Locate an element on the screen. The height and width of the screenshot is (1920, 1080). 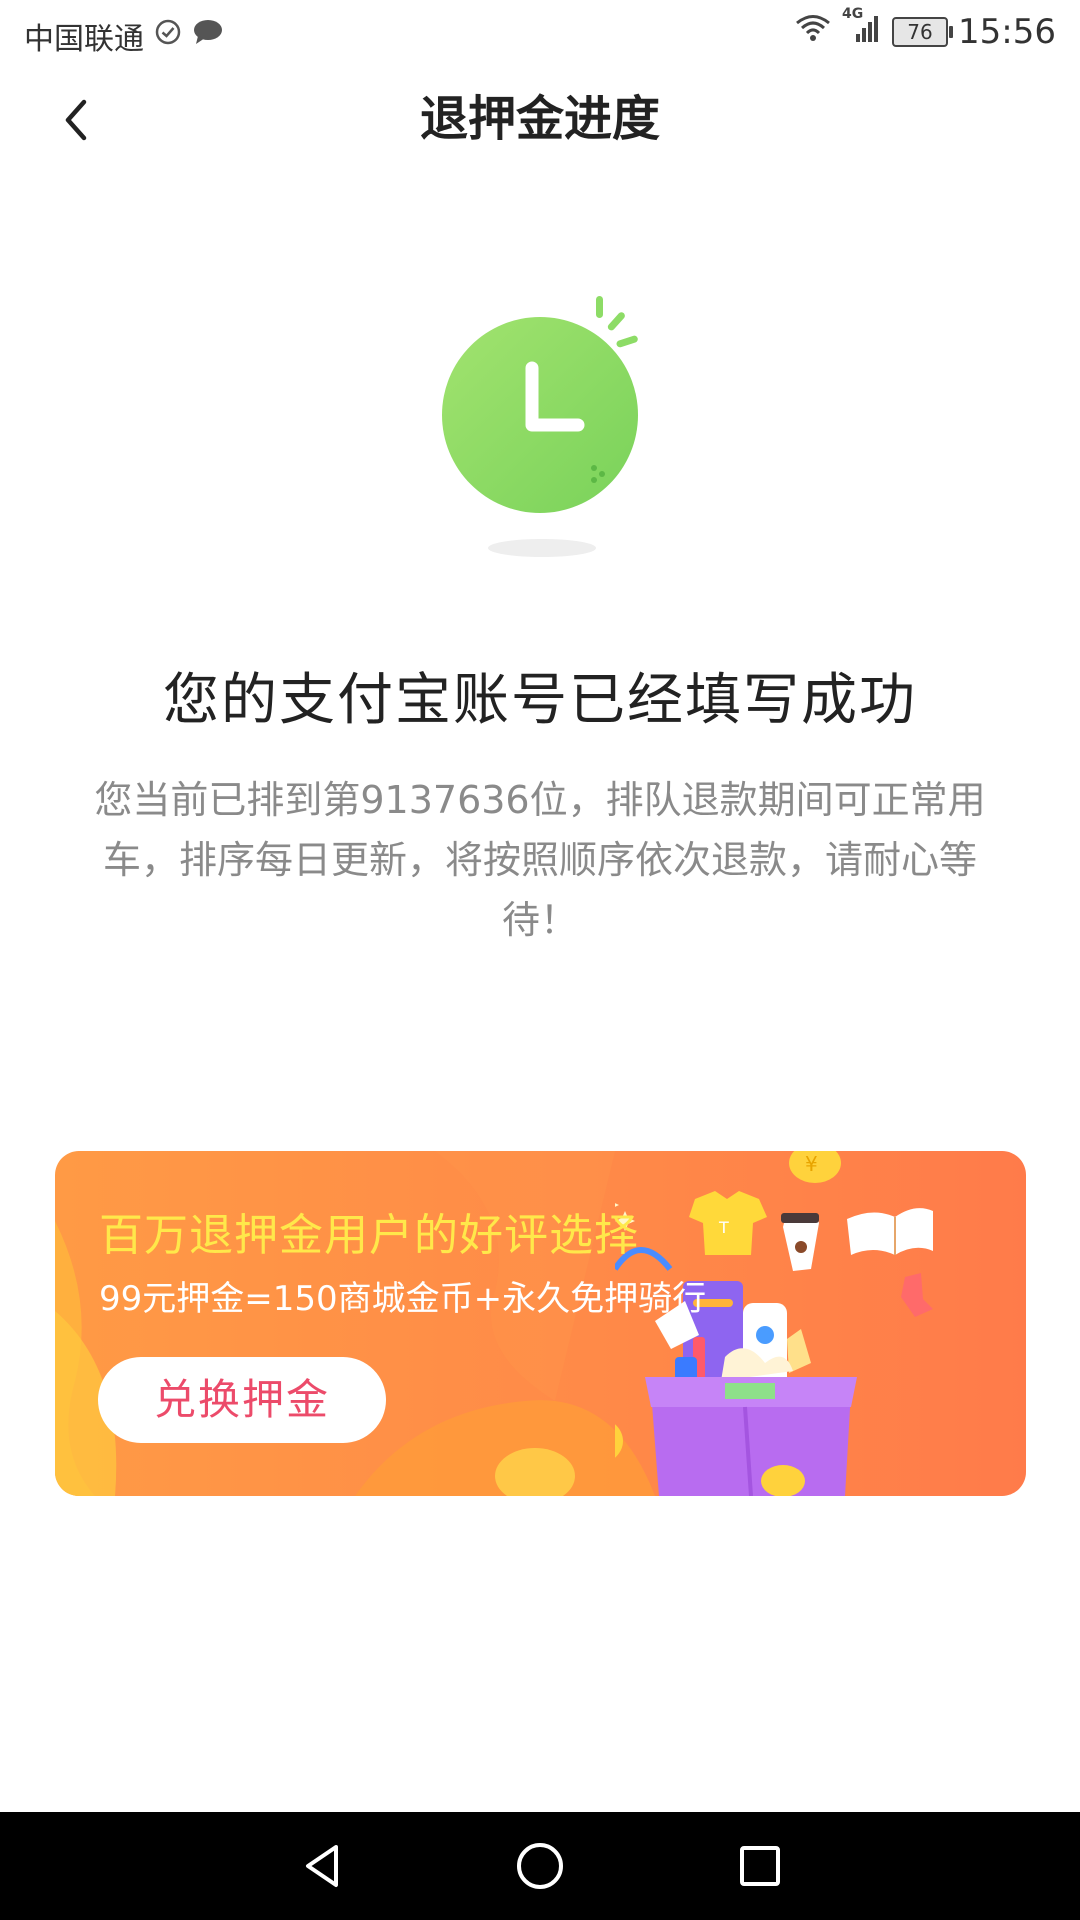
svg-text: T is located at coordinates (723, 1227).